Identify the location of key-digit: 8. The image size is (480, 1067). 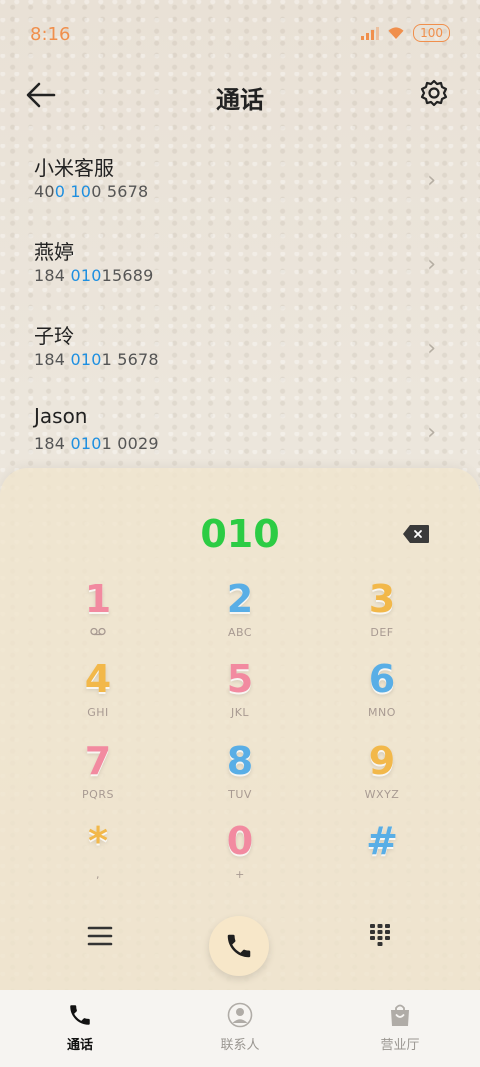
(240, 761).